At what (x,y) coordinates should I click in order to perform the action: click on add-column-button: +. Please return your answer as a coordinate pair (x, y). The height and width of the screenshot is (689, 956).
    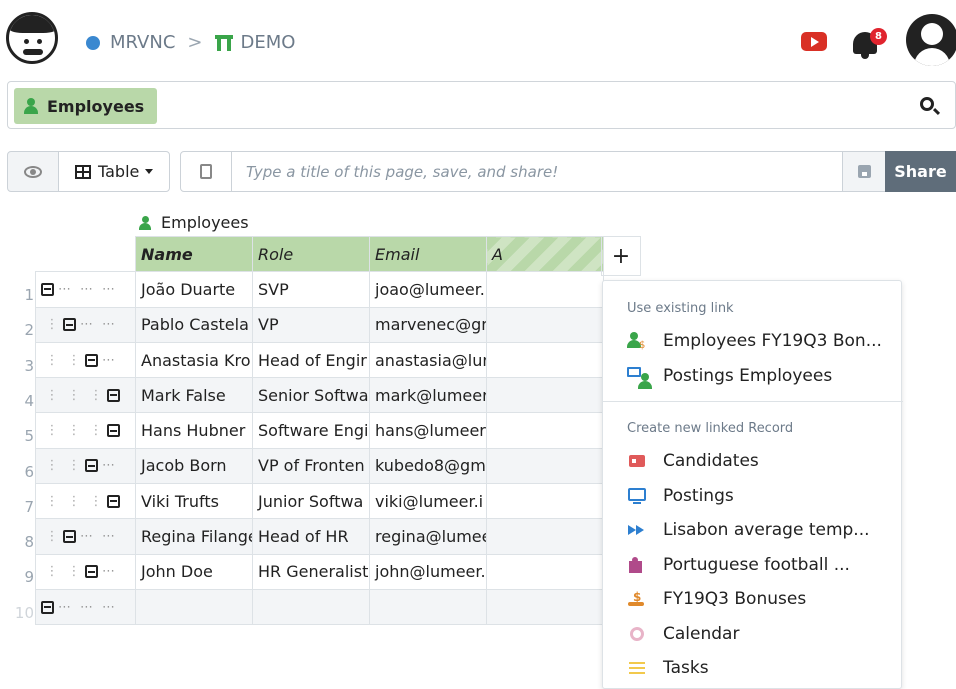
    Looking at the image, I should click on (621, 256).